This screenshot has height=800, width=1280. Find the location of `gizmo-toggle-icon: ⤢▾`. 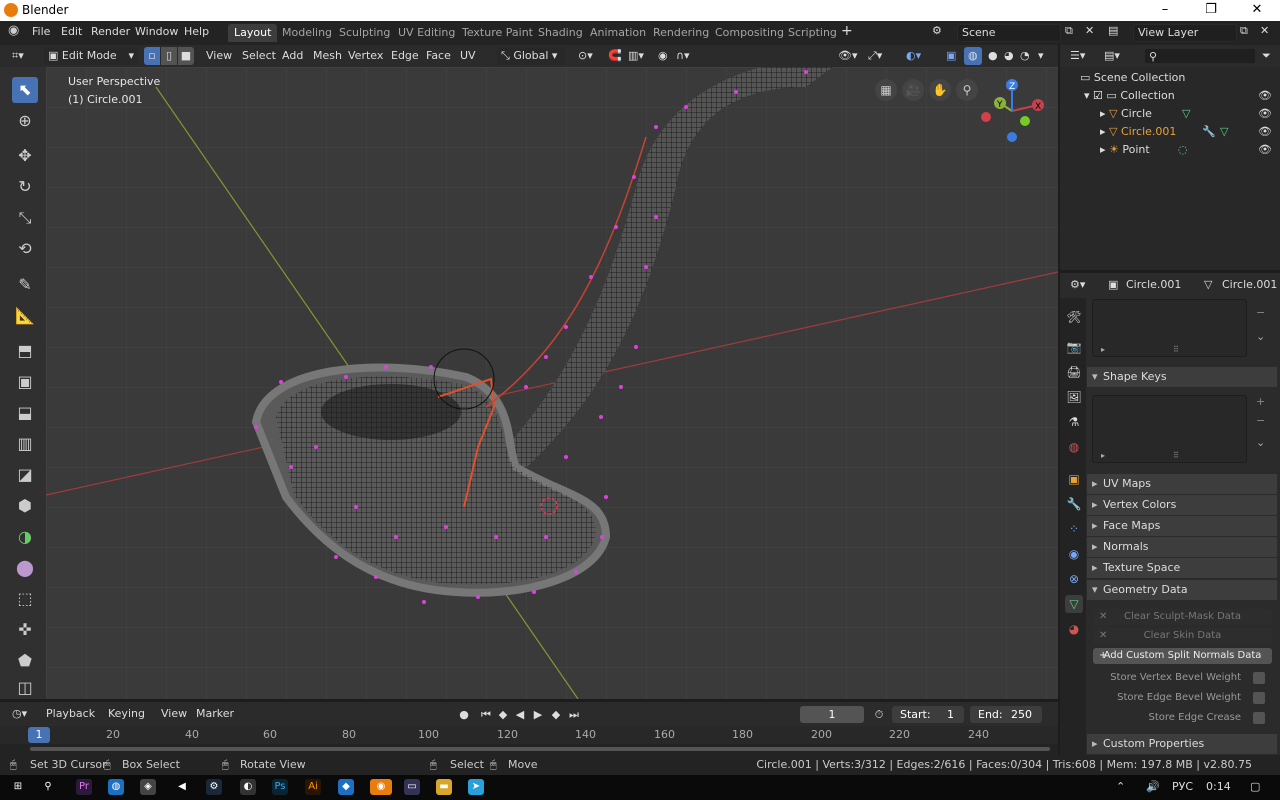

gizmo-toggle-icon: ⤢▾ is located at coordinates (875, 56).